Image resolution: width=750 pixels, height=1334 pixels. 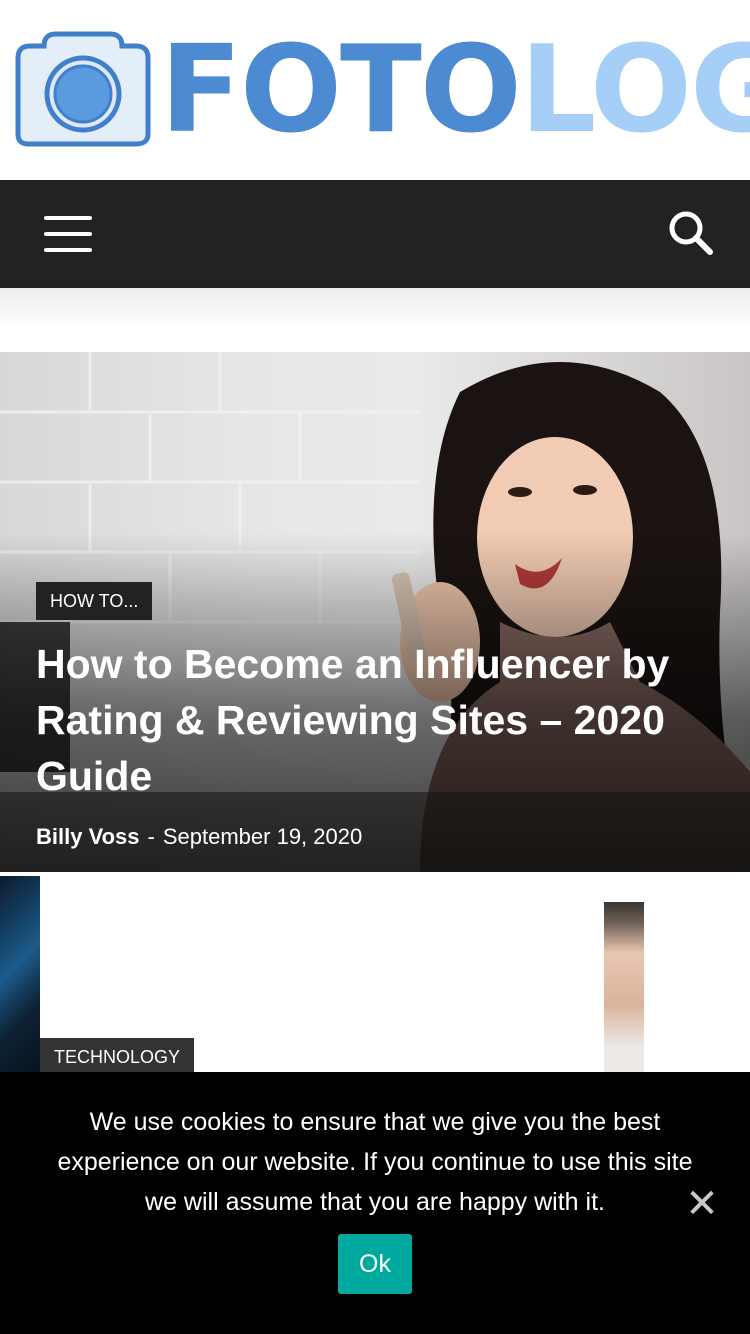 What do you see at coordinates (68, 234) in the screenshot?
I see `hamburger-menu-icon` at bounding box center [68, 234].